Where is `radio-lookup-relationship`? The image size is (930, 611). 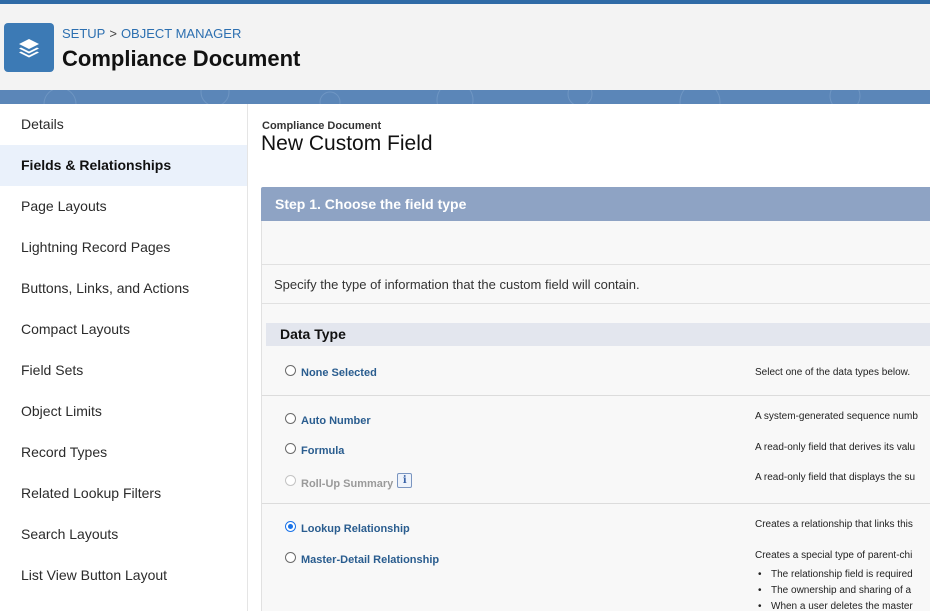 radio-lookup-relationship is located at coordinates (290, 526).